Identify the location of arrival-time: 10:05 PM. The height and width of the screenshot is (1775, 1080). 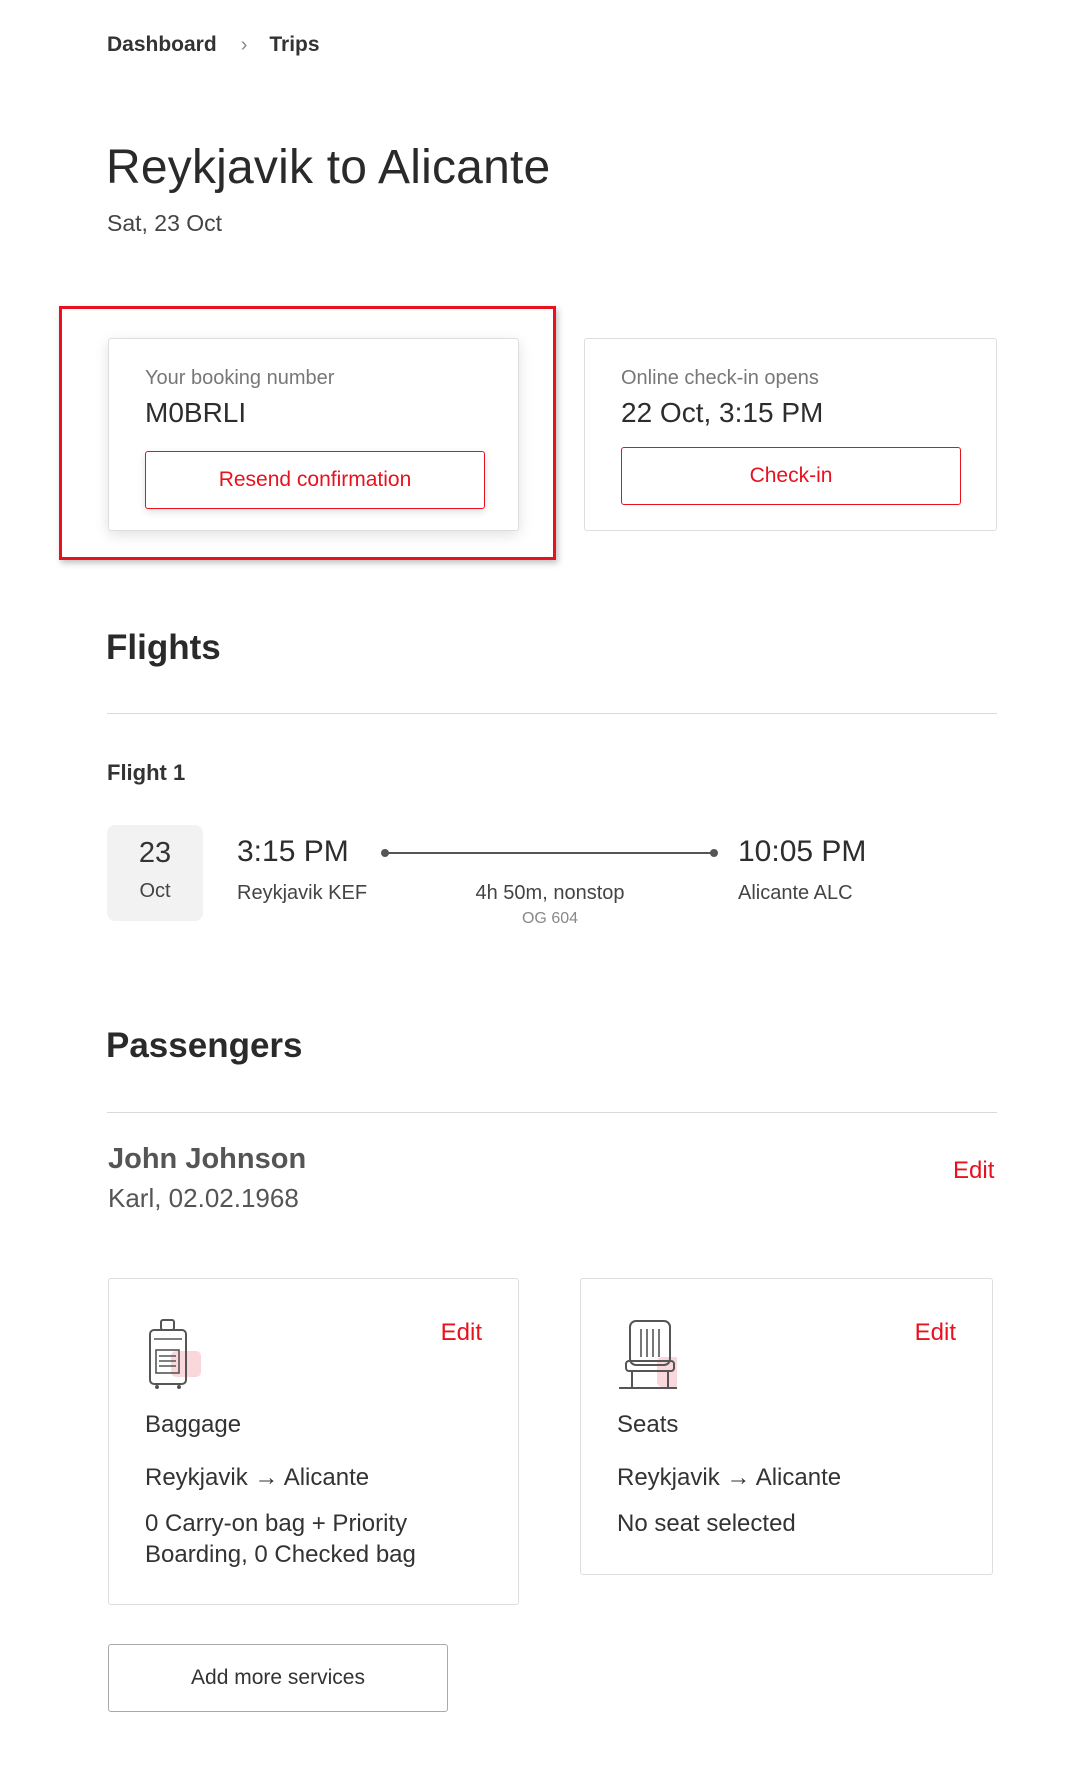
(802, 851).